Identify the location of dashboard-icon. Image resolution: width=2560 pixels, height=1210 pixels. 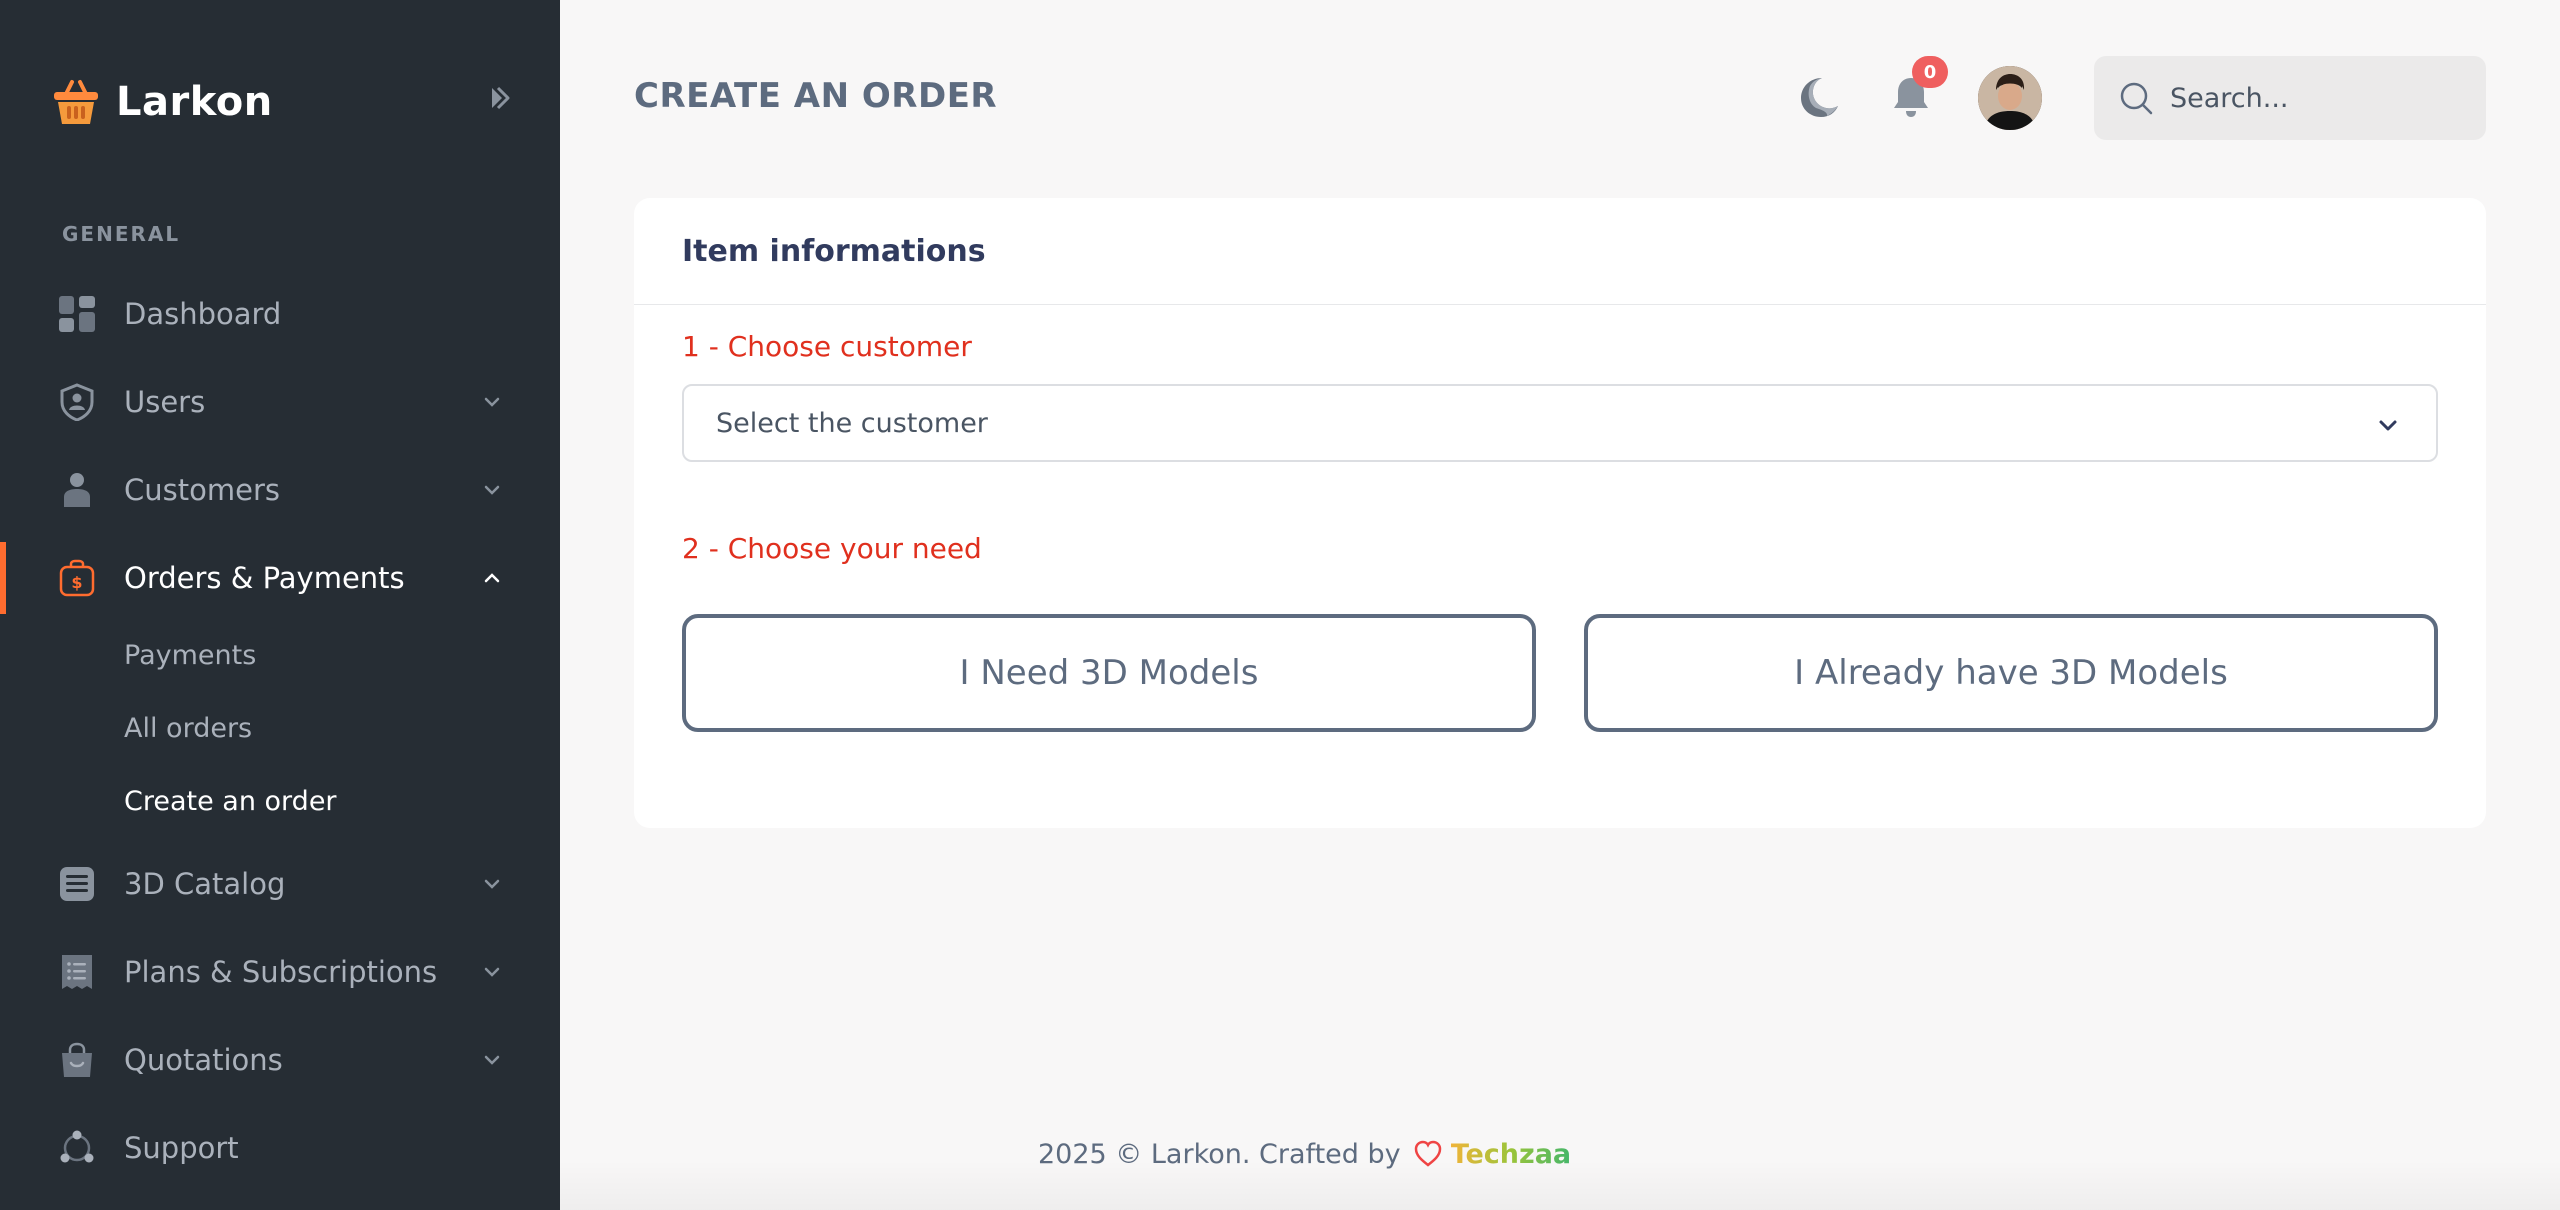
(77, 314).